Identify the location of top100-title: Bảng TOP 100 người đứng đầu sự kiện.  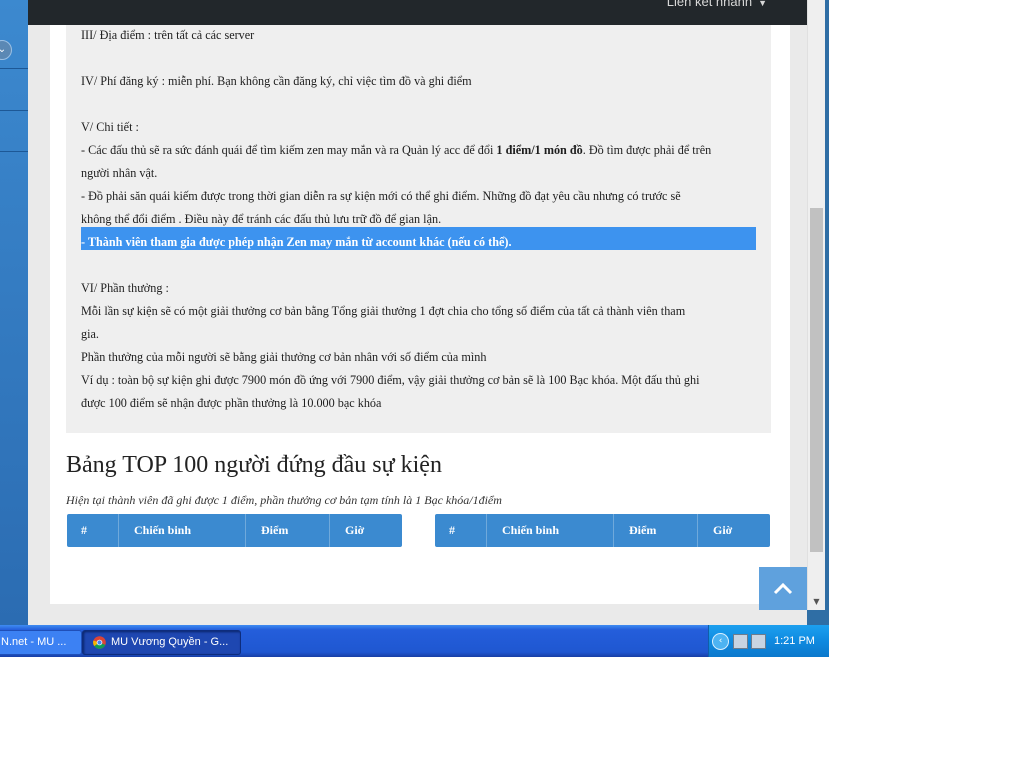
(254, 465).